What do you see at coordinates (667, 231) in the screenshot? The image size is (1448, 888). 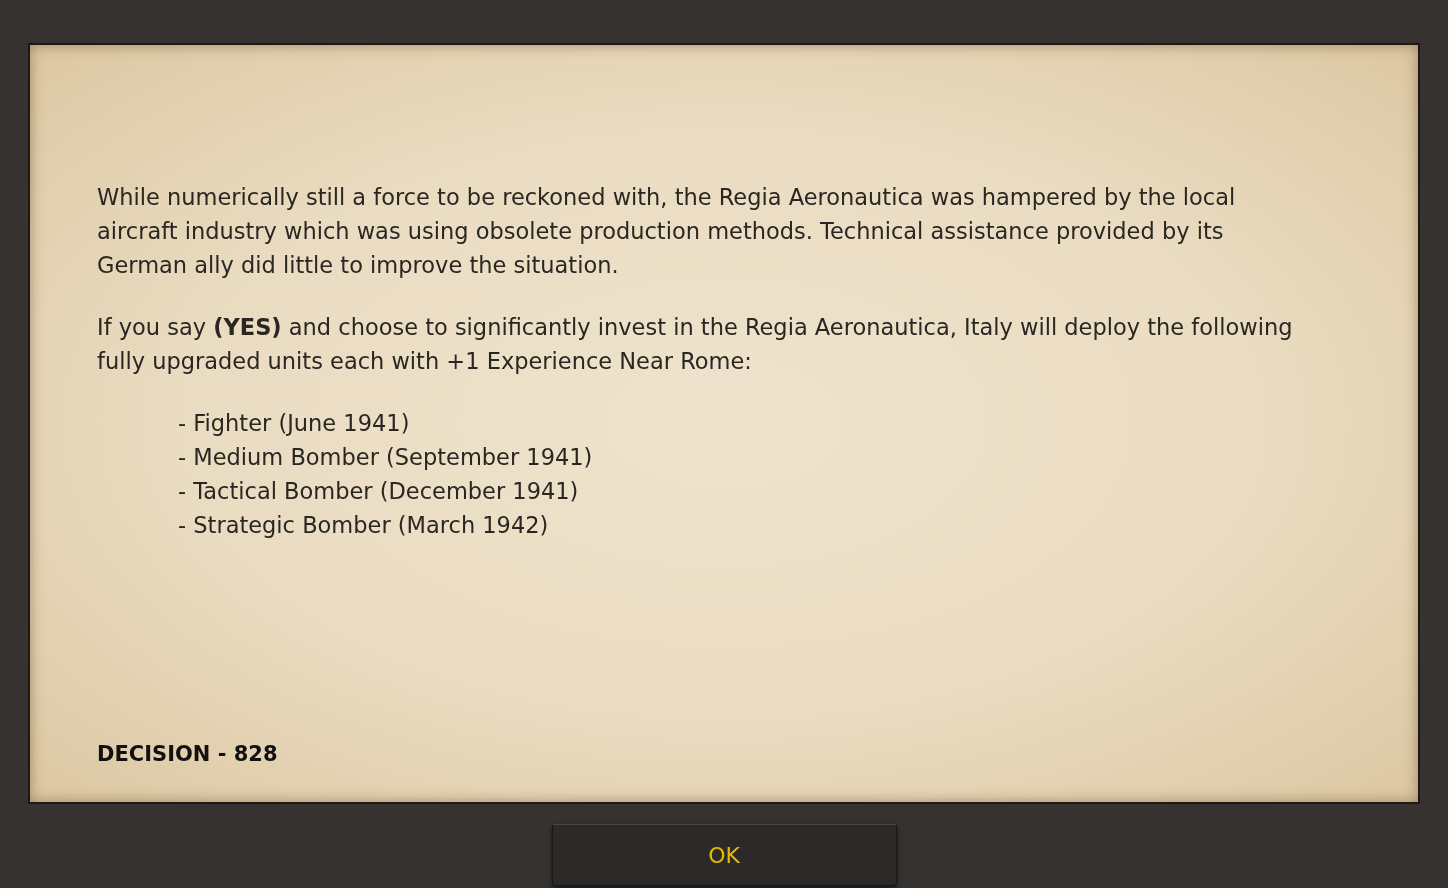 I see `message-paragraph: While numerically still a force to be reckoned with, the Regia Aeronautica was hampered by the local aircraft industry which was using obsolete production methods. Technical assistance provided by its German ally did little to improve the situation.` at bounding box center [667, 231].